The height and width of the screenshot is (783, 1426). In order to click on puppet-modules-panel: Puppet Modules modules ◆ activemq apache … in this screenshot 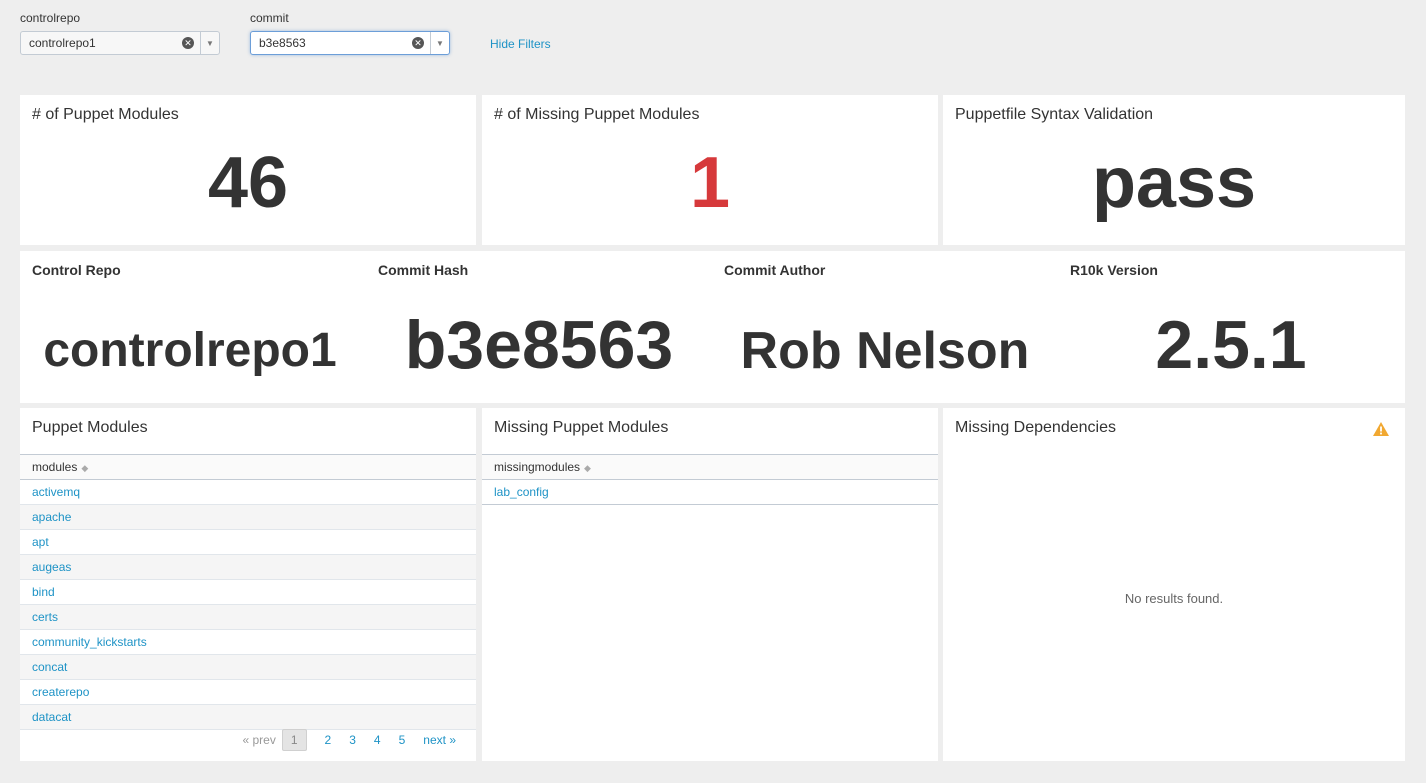, I will do `click(248, 584)`.